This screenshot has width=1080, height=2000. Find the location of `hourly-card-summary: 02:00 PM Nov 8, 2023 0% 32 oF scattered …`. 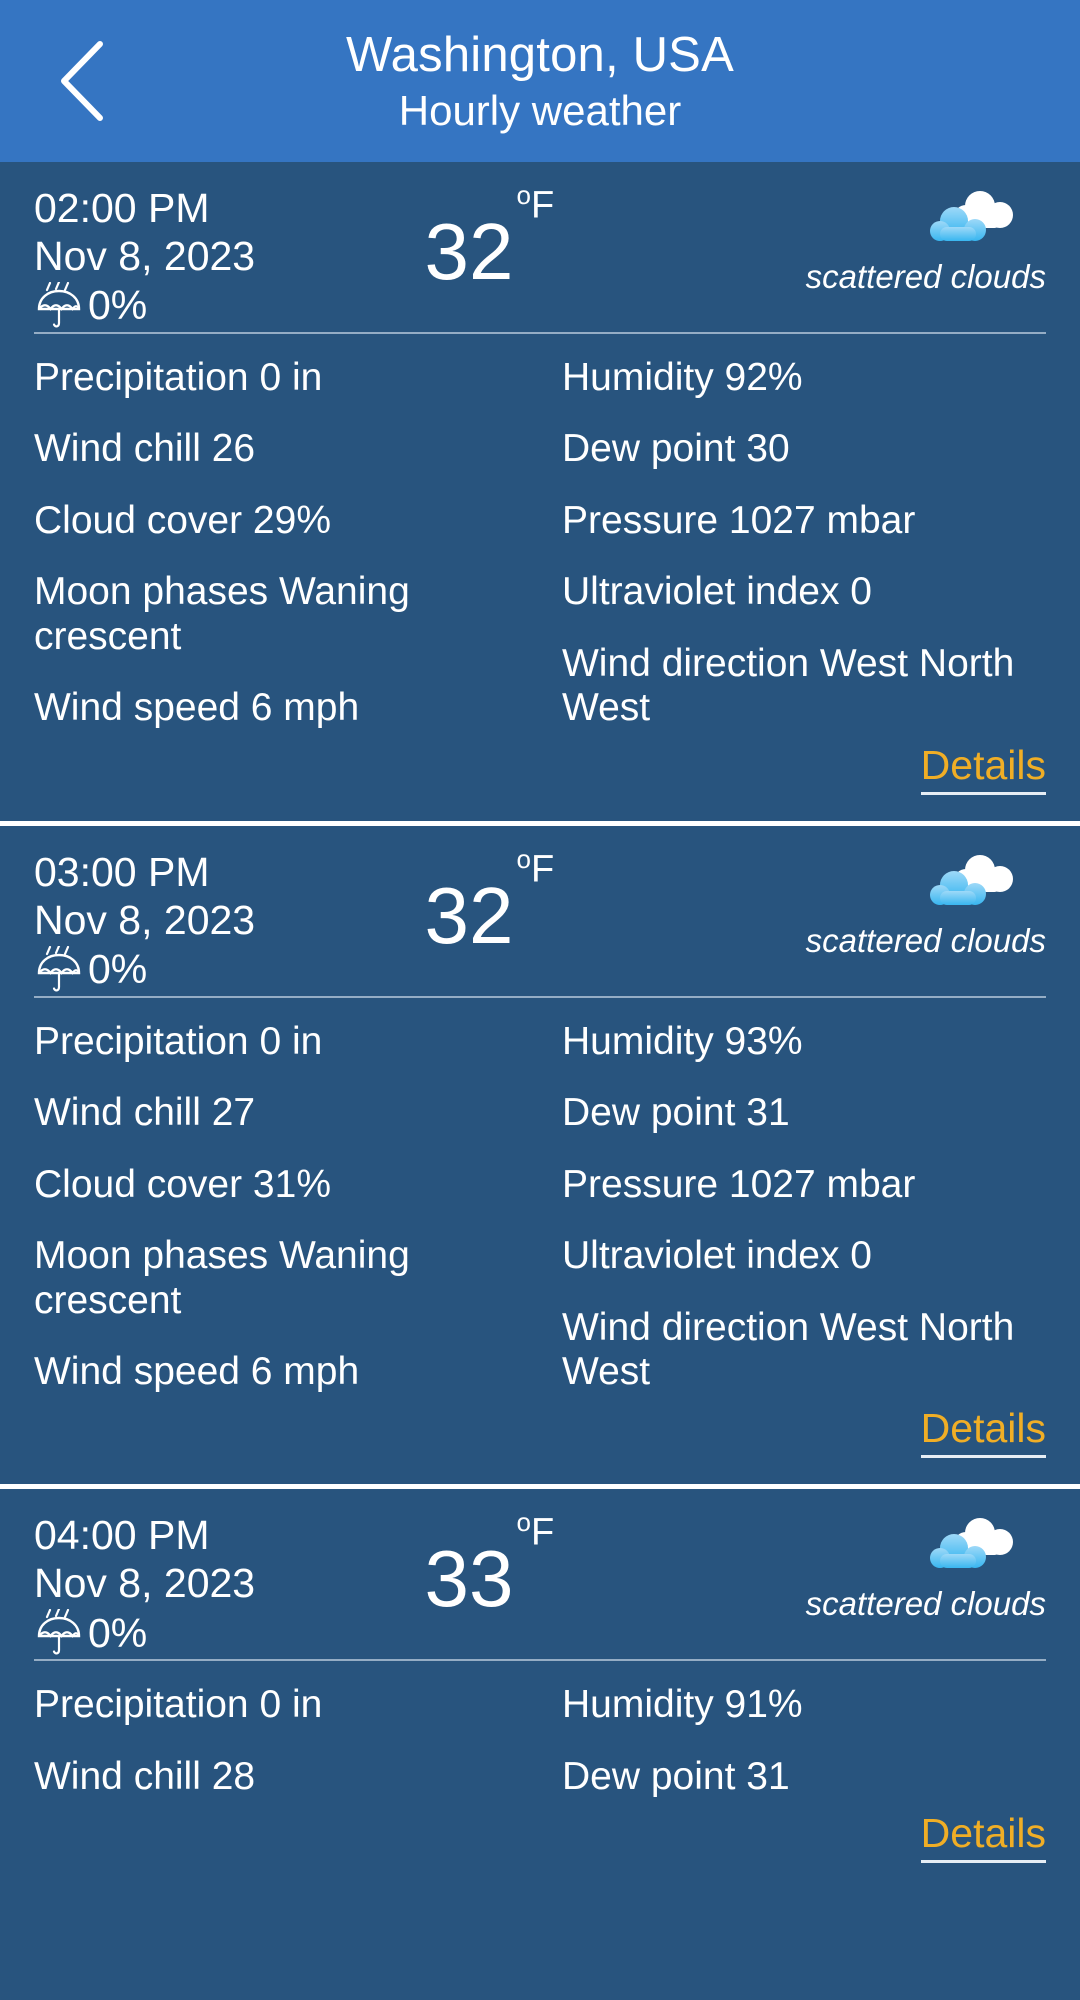

hourly-card-summary: 02:00 PM Nov 8, 2023 0% 32 oF scattered … is located at coordinates (540, 245).